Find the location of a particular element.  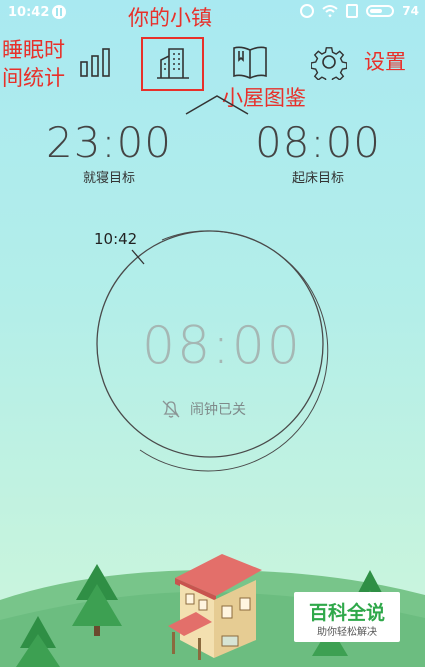

wake-target: 08:00 起床目标 is located at coordinates (318, 152).